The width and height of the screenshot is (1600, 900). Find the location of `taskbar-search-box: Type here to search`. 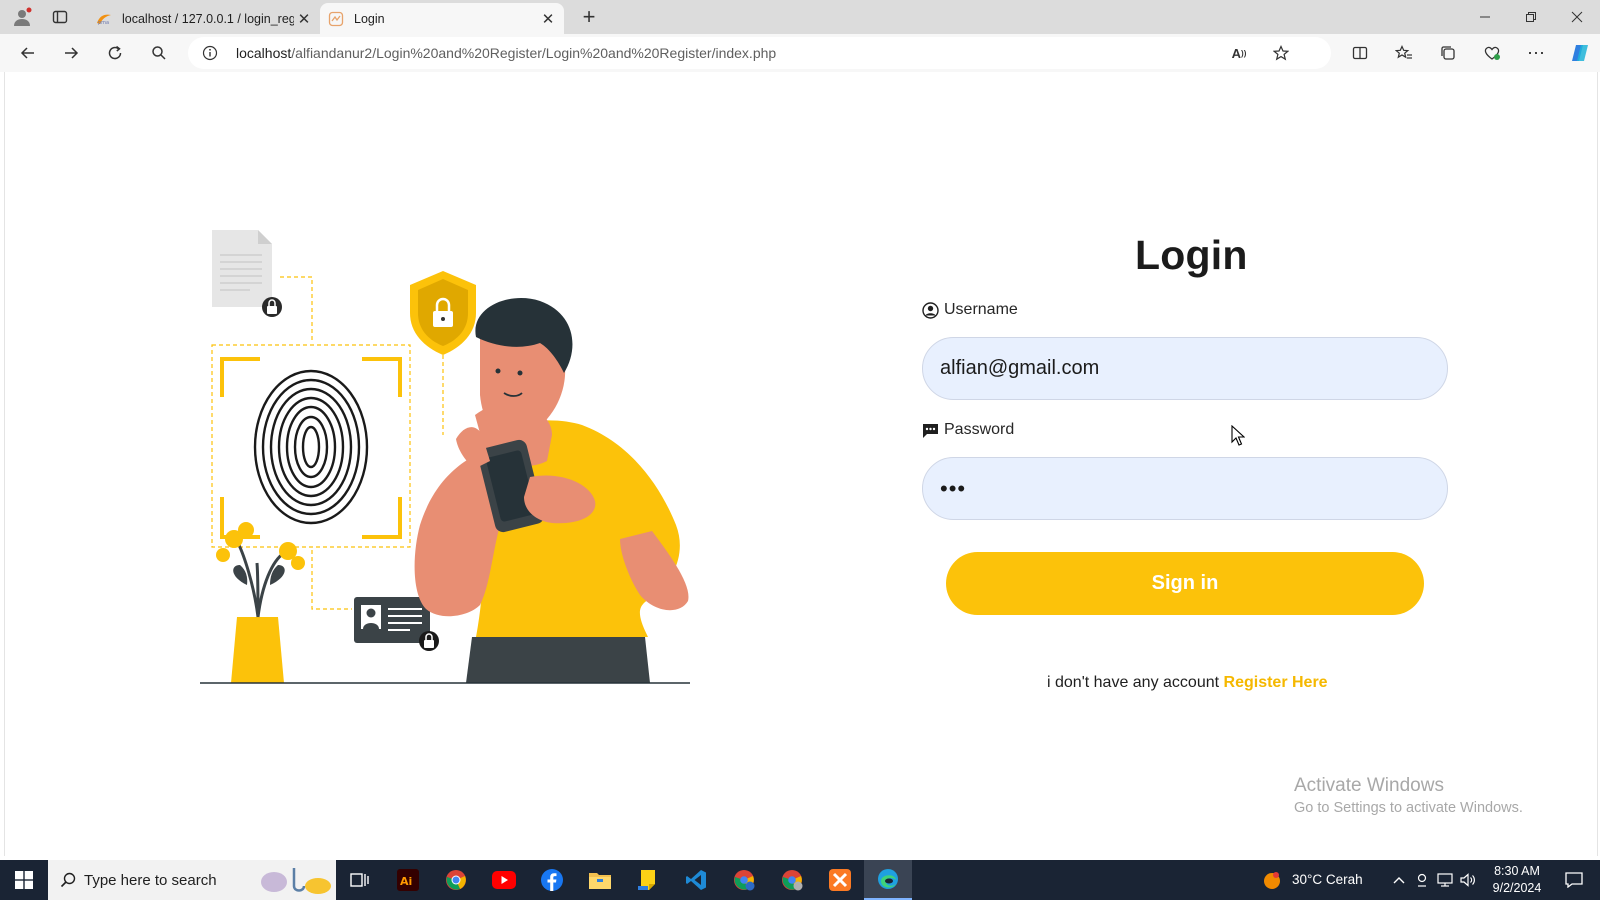

taskbar-search-box: Type here to search is located at coordinates (192, 880).